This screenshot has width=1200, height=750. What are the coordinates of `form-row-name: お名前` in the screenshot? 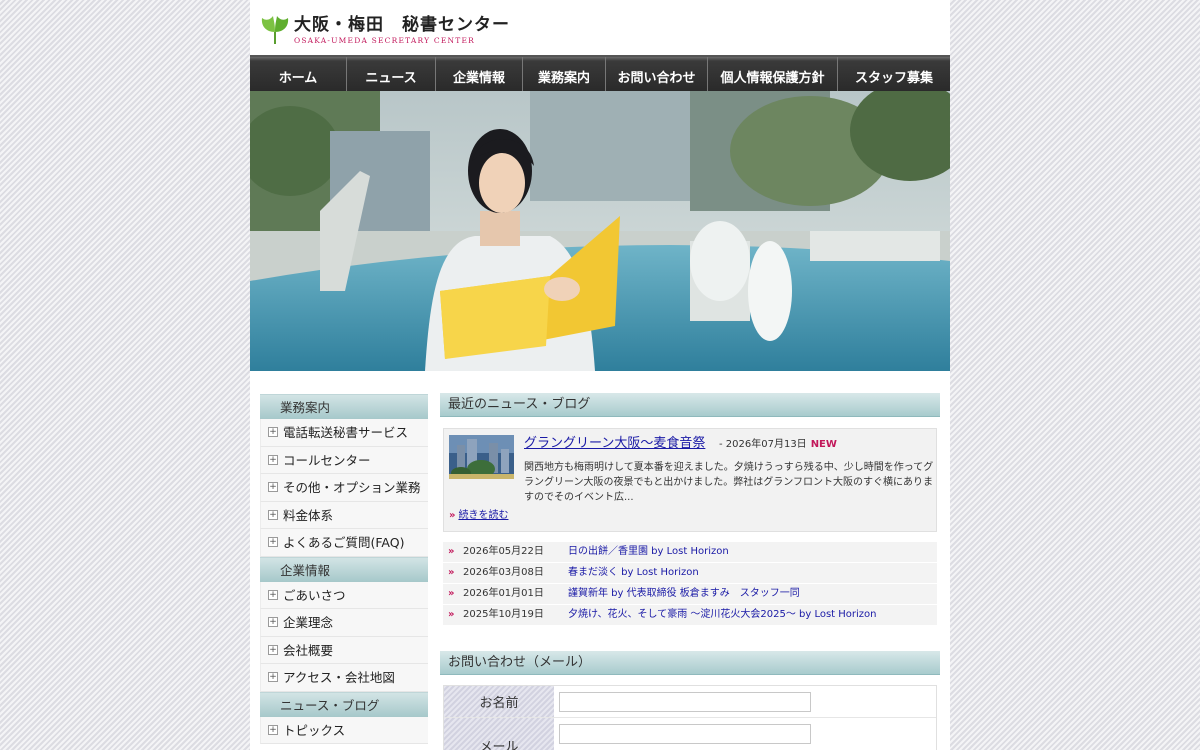 It's located at (690, 702).